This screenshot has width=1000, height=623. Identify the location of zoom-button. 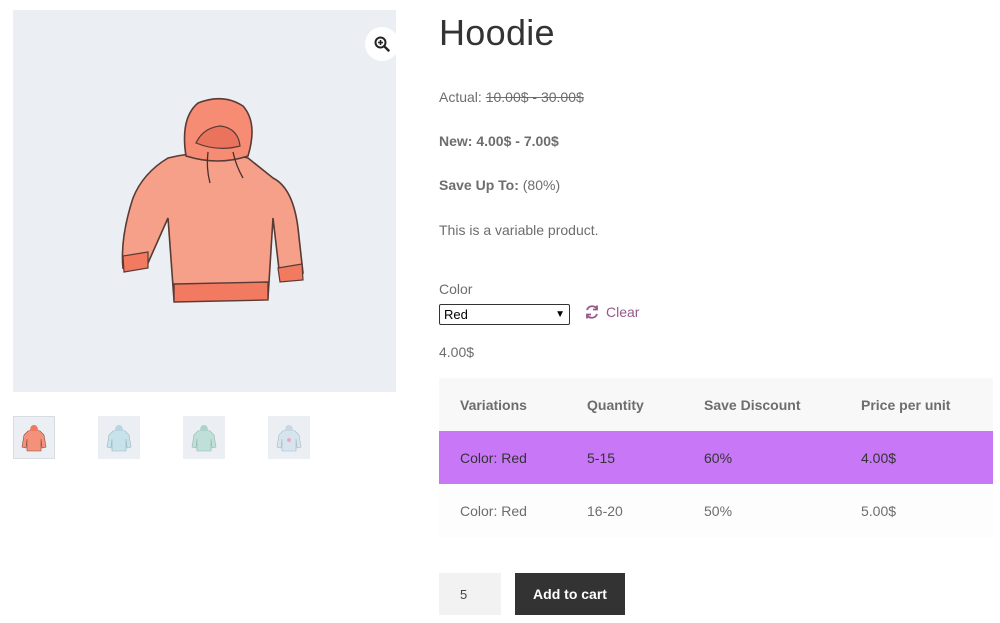
(382, 44).